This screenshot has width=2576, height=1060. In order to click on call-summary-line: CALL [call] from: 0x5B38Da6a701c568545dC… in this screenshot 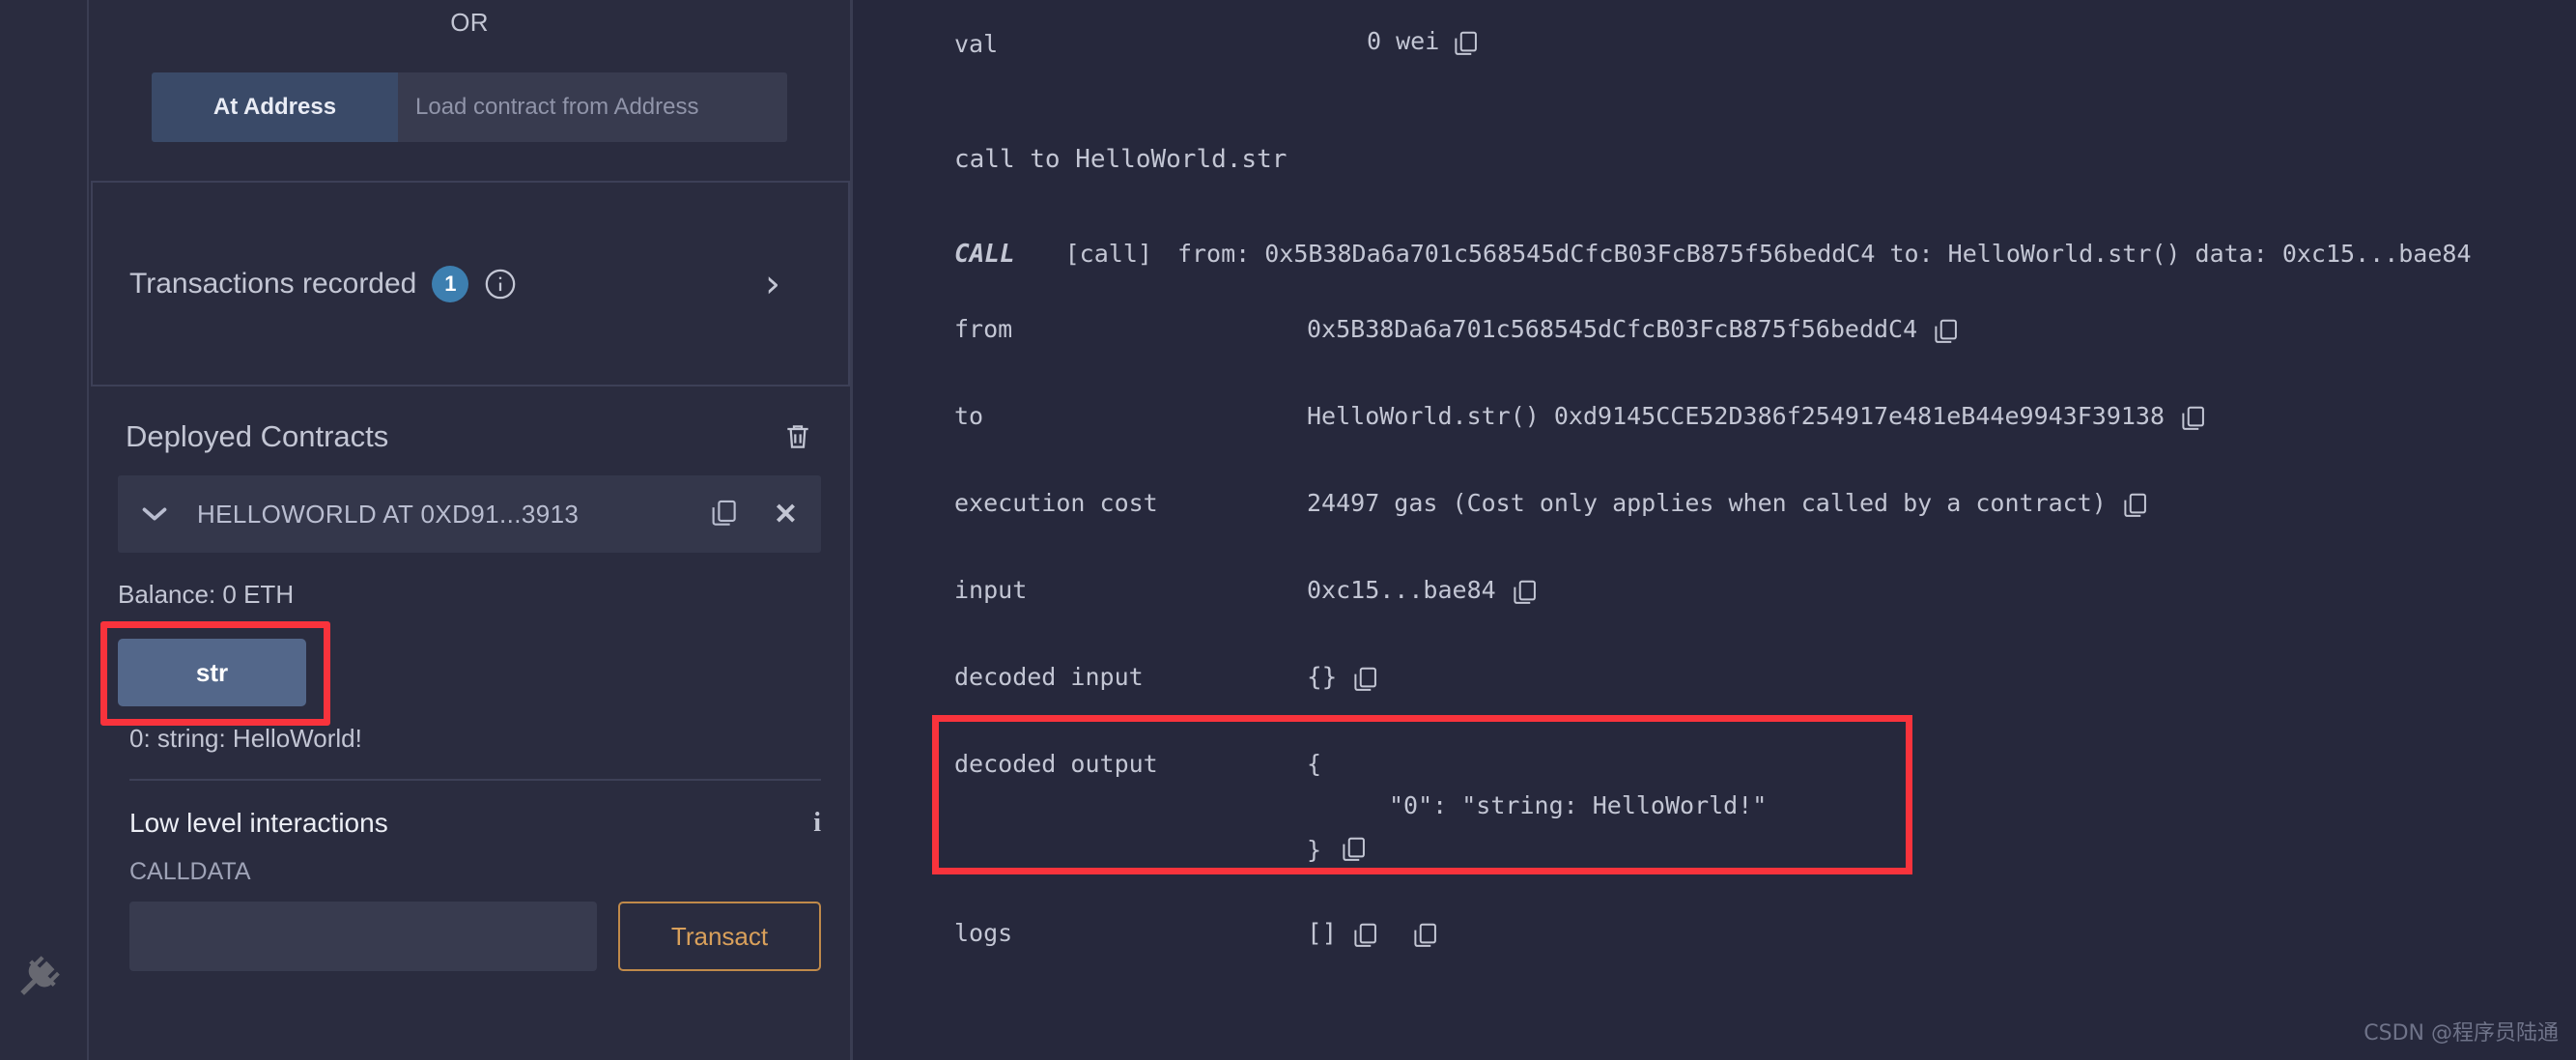, I will do `click(1714, 221)`.